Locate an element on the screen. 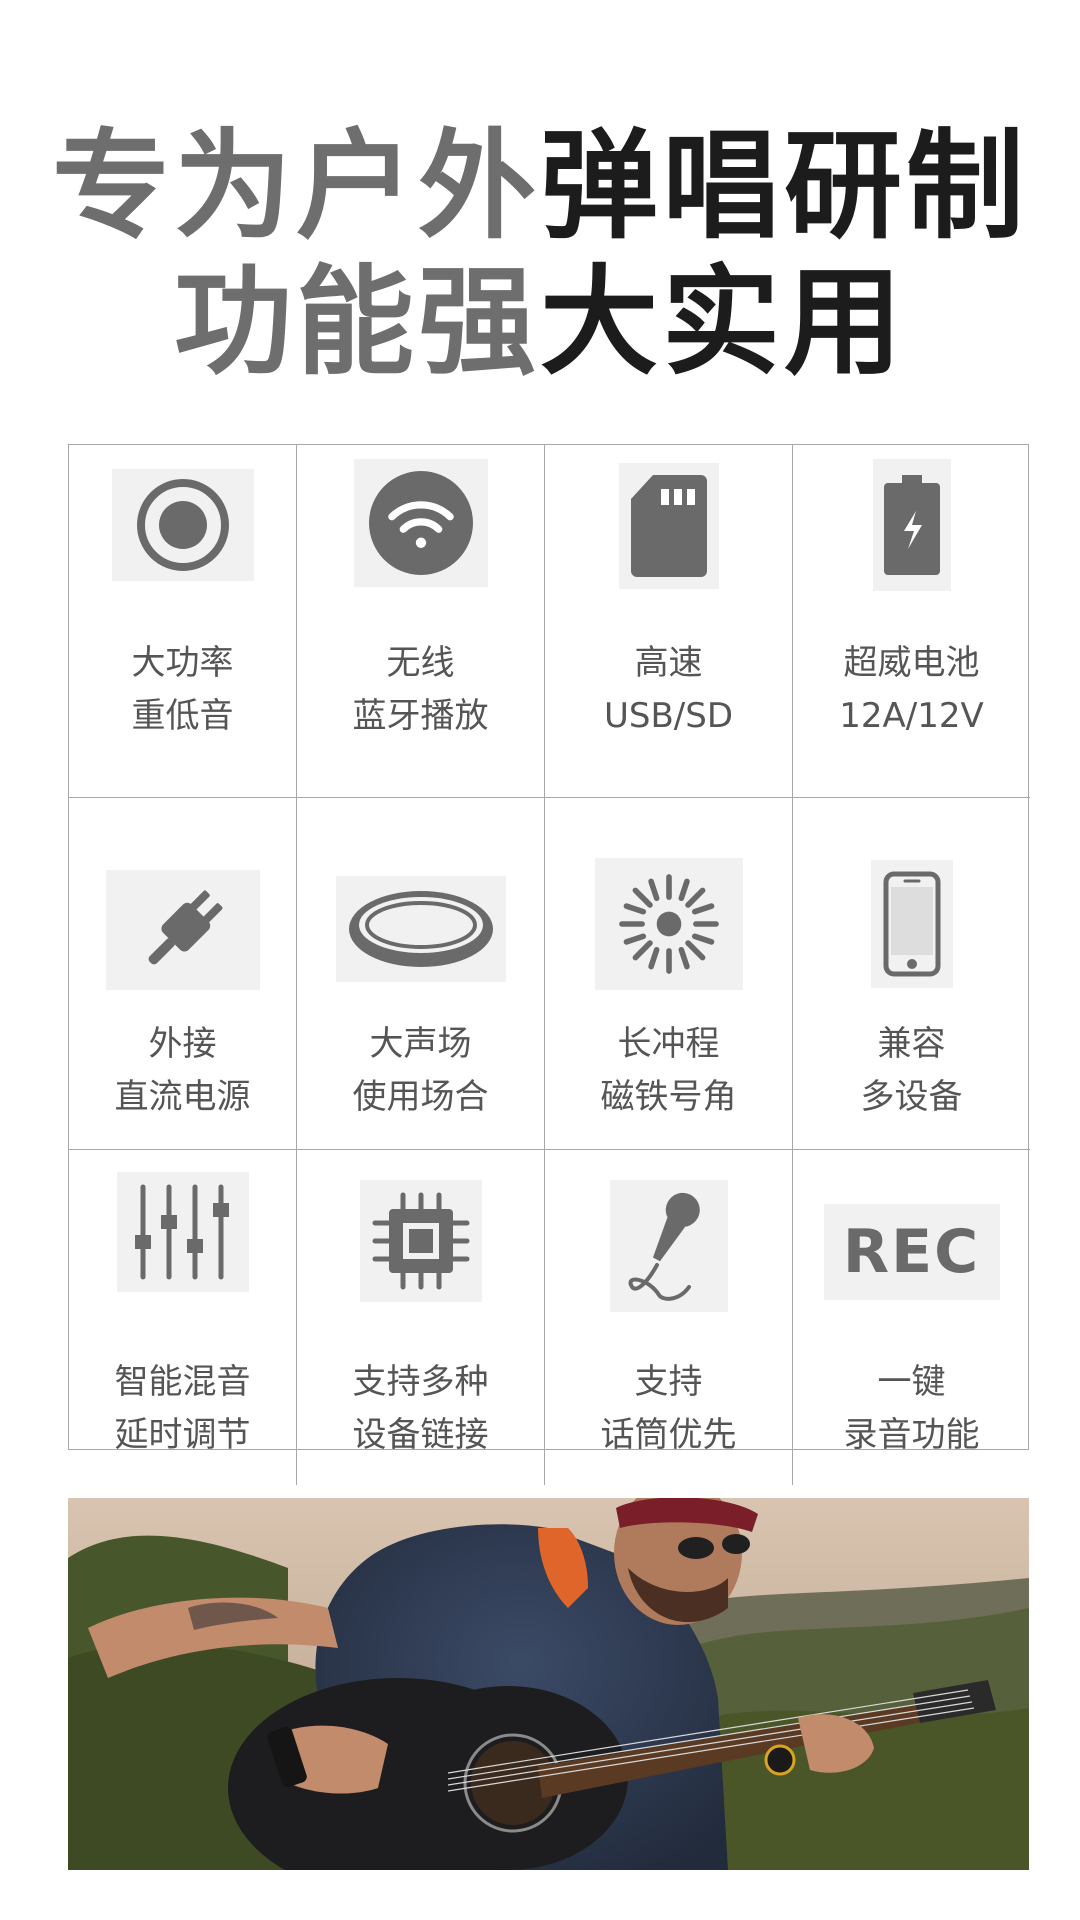  feature-label-line-1: 支持多种 is located at coordinates (420, 1382).